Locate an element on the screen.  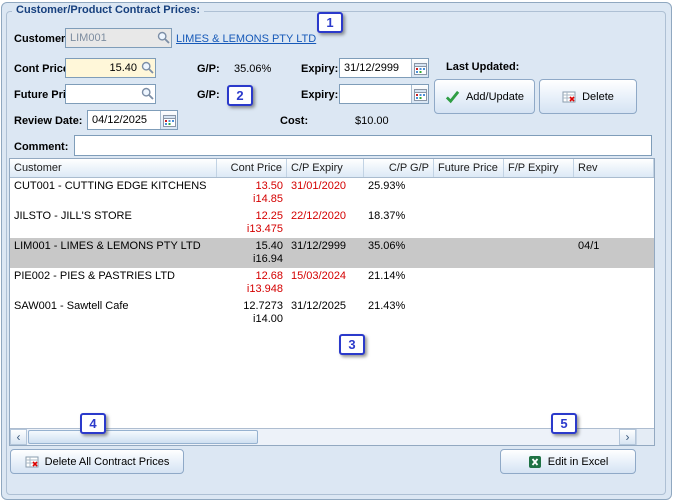
cont-expiry-input is located at coordinates (375, 68).